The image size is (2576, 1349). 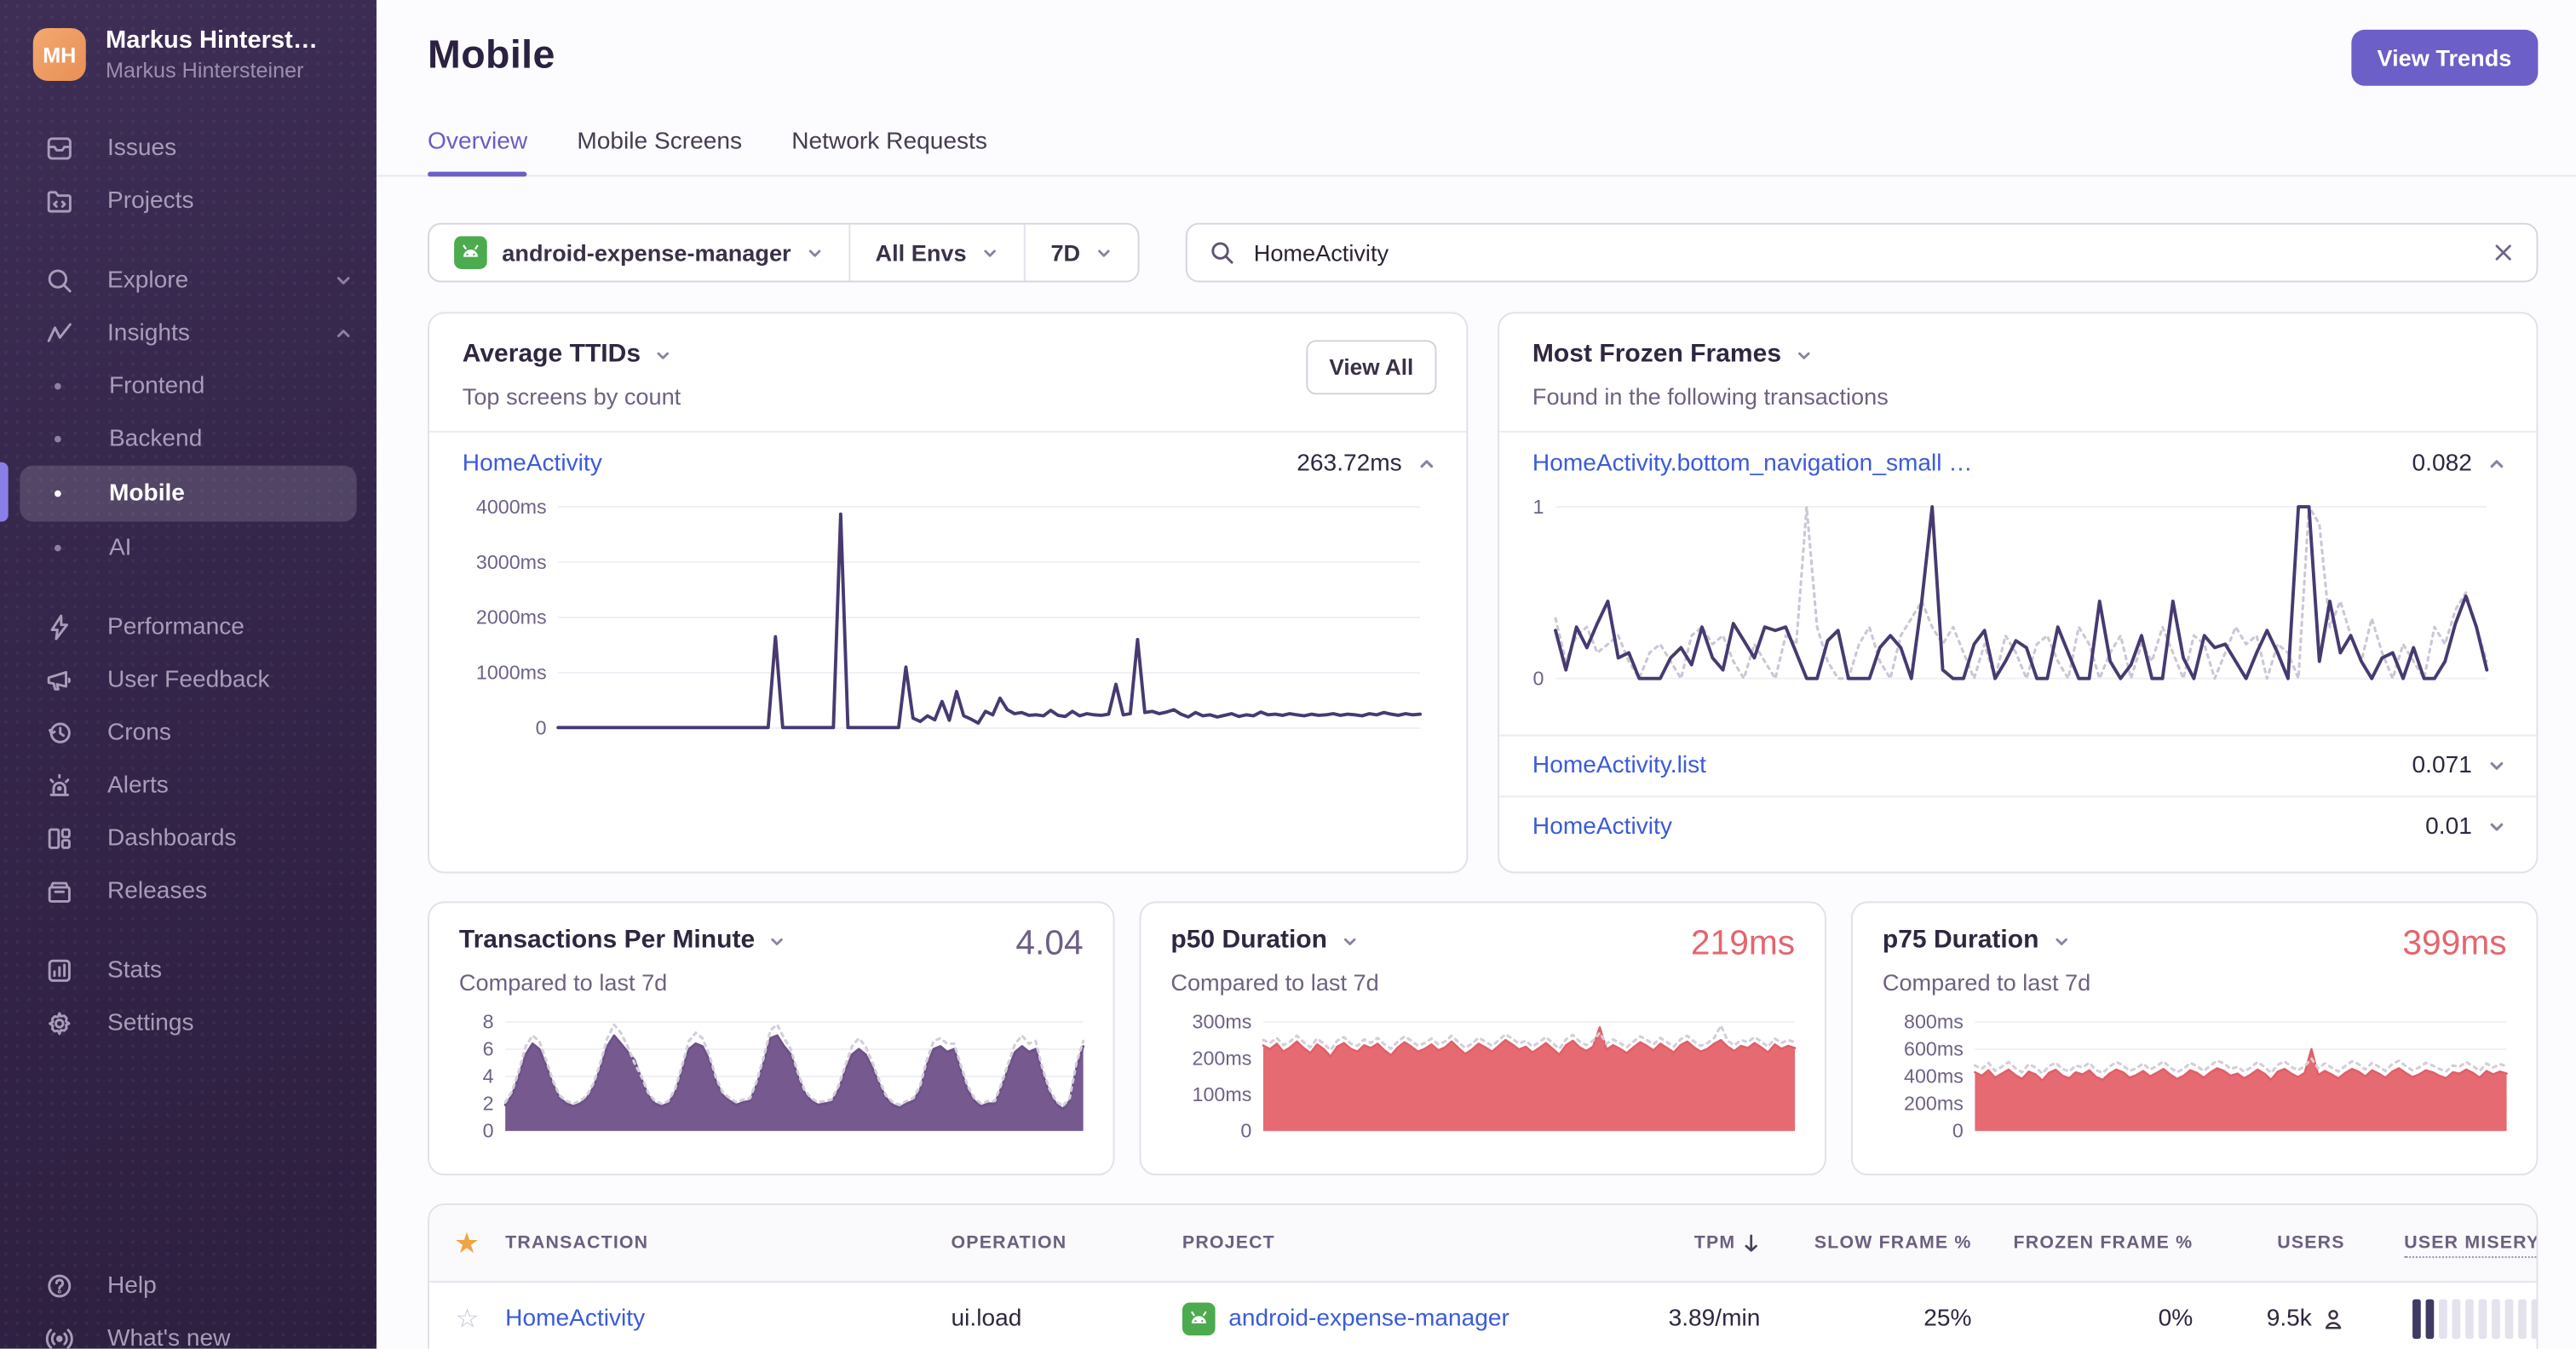 I want to click on col-transaction: TRANSACTION, so click(x=728, y=1243).